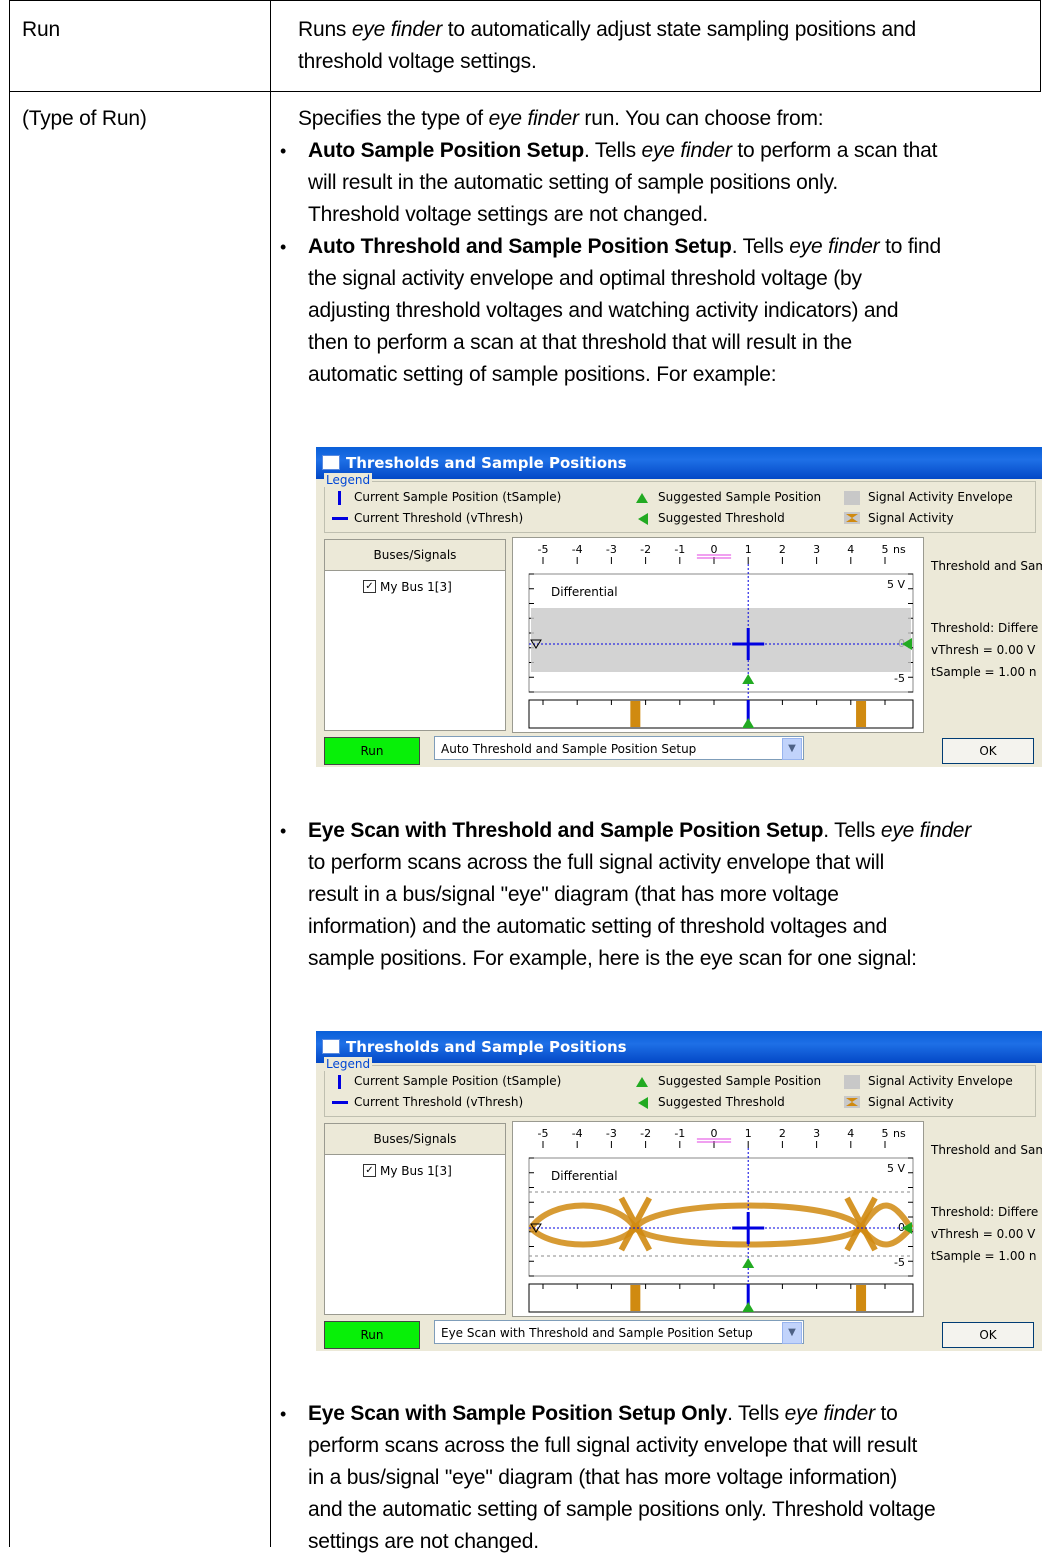 The height and width of the screenshot is (1558, 1042). Describe the element at coordinates (577, 549) in the screenshot. I see `x-tick-label: -4` at that location.